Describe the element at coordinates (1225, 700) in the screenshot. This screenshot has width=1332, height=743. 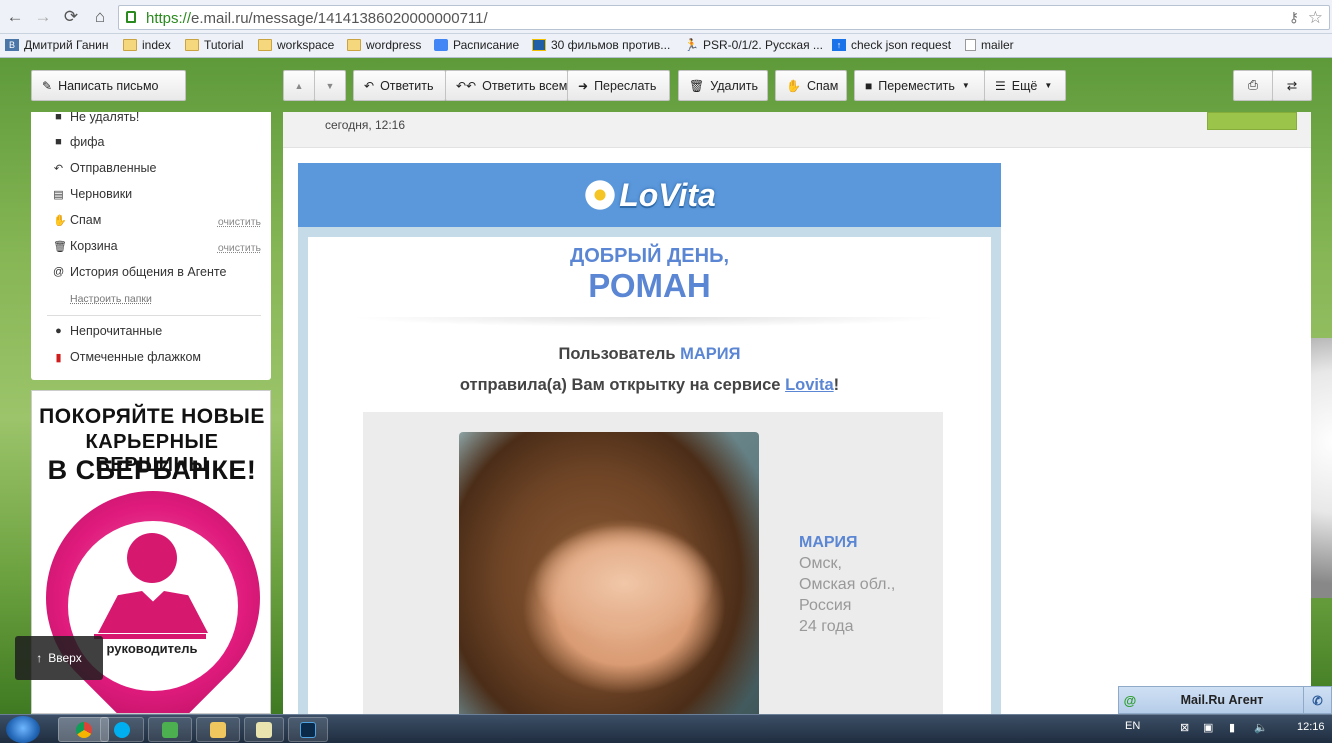
I see `mailru-agent-bar: @ Mail.Ru Агент ✆` at that location.